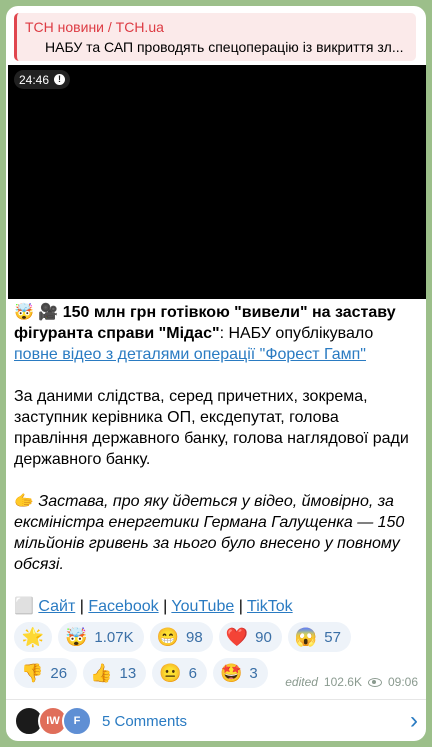 This screenshot has width=432, height=747. What do you see at coordinates (237, 637) in the screenshot?
I see `heart-icon: ❤️` at bounding box center [237, 637].